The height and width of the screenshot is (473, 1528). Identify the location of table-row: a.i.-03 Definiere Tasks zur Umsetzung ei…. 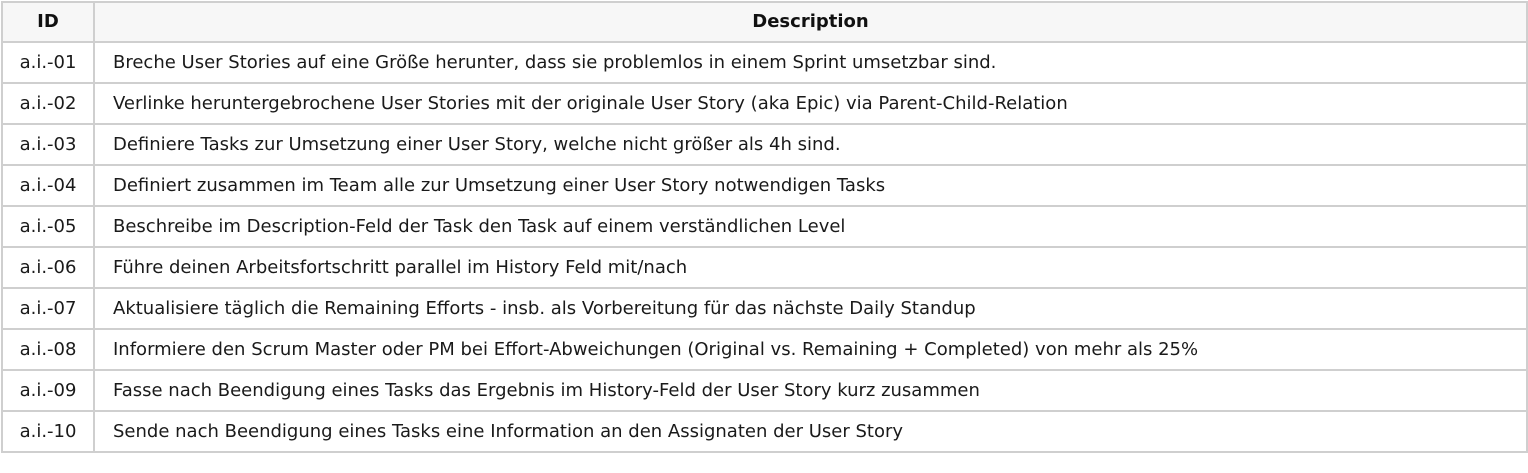
(764, 144).